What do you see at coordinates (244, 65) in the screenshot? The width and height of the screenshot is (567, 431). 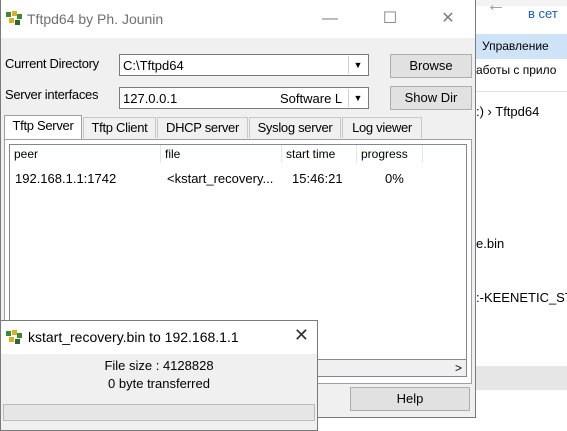 I see `current-directory-combo: C:\Tftpd64 ▼` at bounding box center [244, 65].